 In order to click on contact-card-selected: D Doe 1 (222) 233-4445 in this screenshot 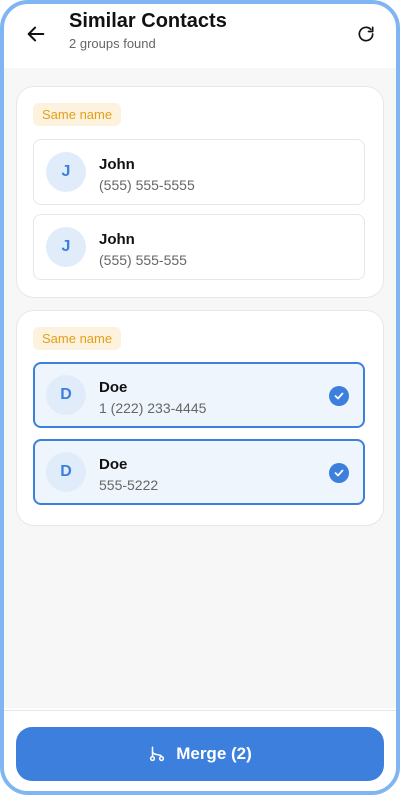, I will do `click(199, 395)`.